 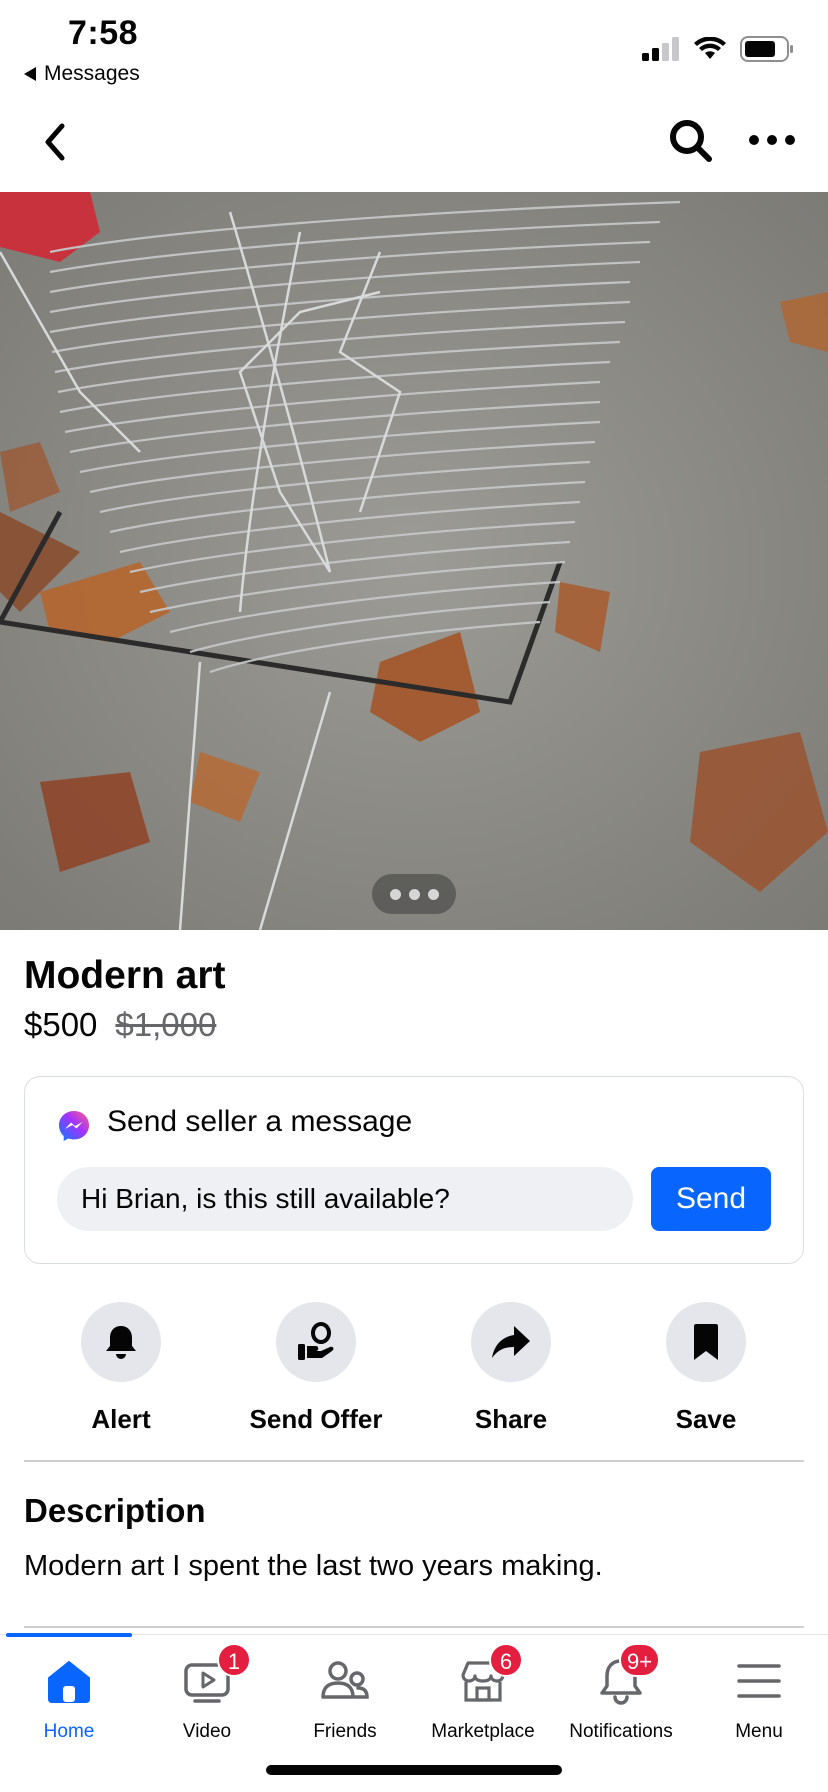 I want to click on description-heading: Description, so click(x=115, y=1510).